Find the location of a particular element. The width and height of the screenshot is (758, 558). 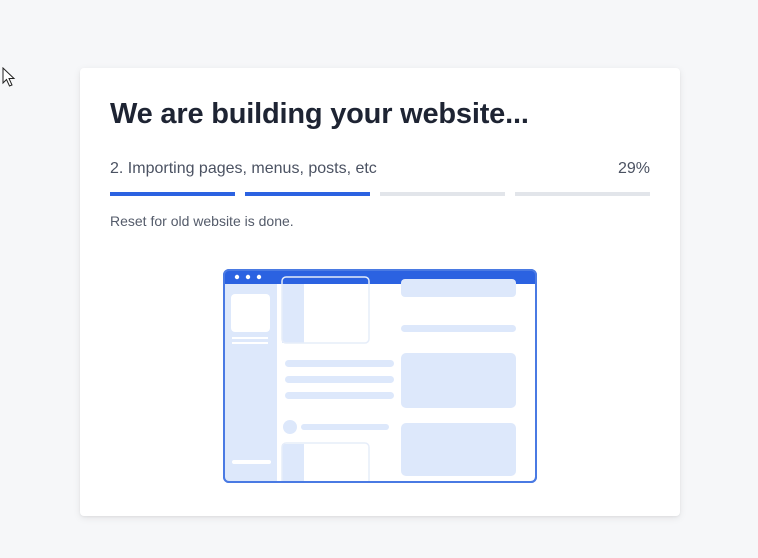

progress-percent: 29% is located at coordinates (633, 168).